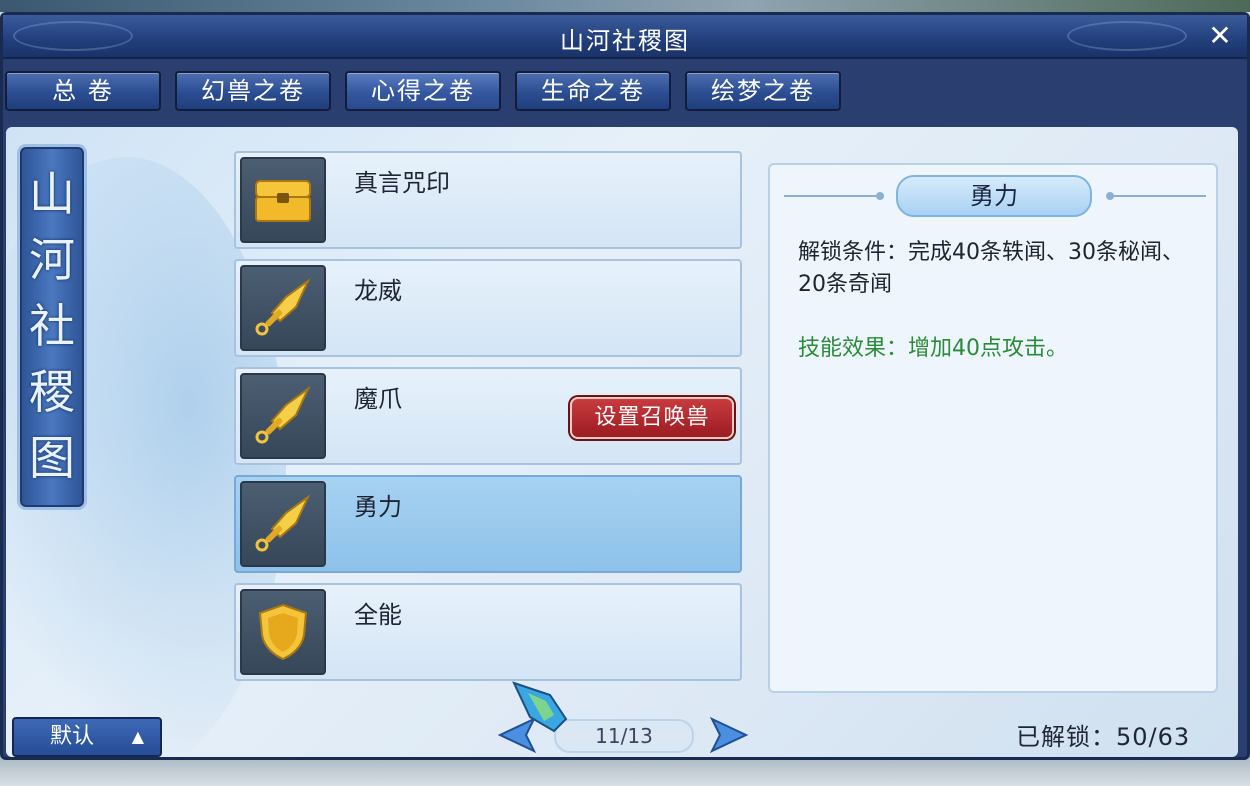 This screenshot has width=1250, height=786. I want to click on header-decoration-dot-left, so click(880, 196).